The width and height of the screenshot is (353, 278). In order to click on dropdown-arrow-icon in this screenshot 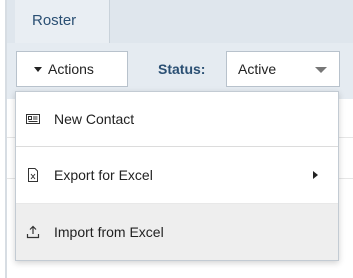, I will do `click(321, 70)`.